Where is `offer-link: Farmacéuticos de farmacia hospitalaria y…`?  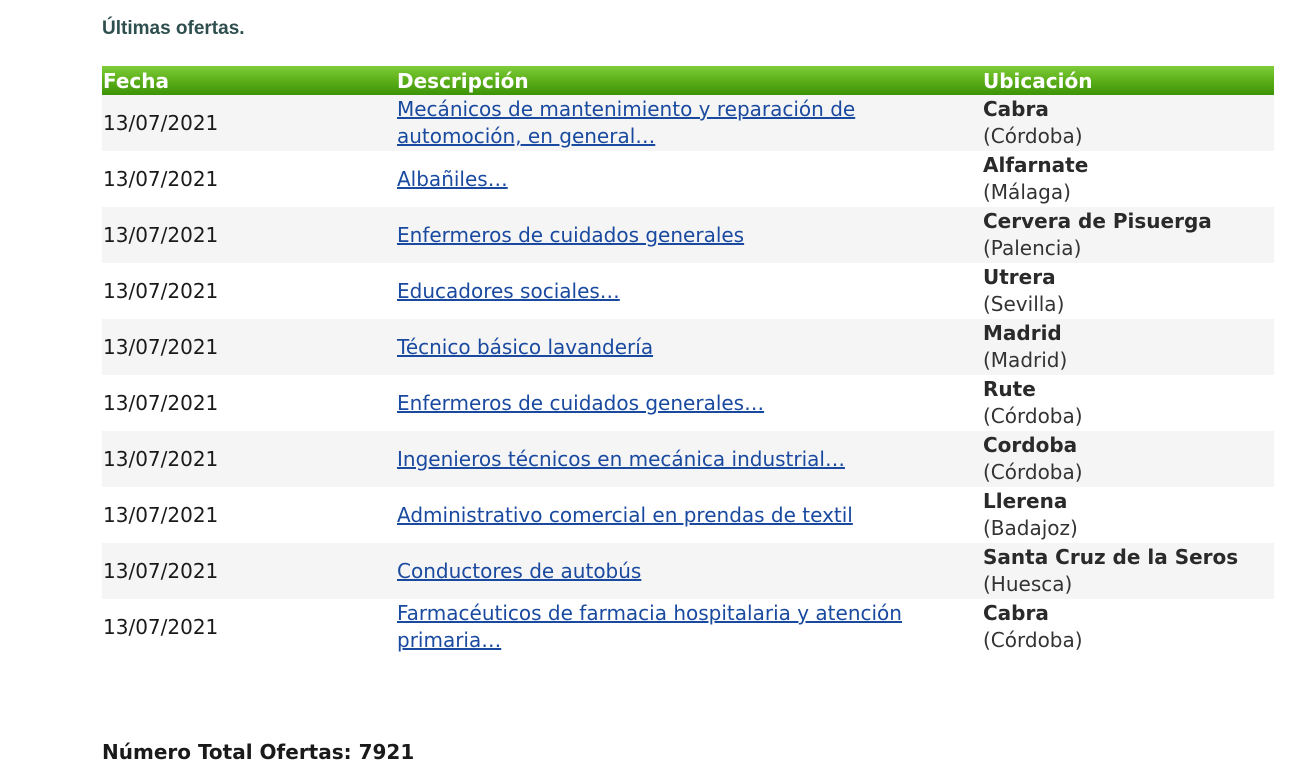
offer-link: Farmacéuticos de farmacia hospitalaria y… is located at coordinates (649, 626).